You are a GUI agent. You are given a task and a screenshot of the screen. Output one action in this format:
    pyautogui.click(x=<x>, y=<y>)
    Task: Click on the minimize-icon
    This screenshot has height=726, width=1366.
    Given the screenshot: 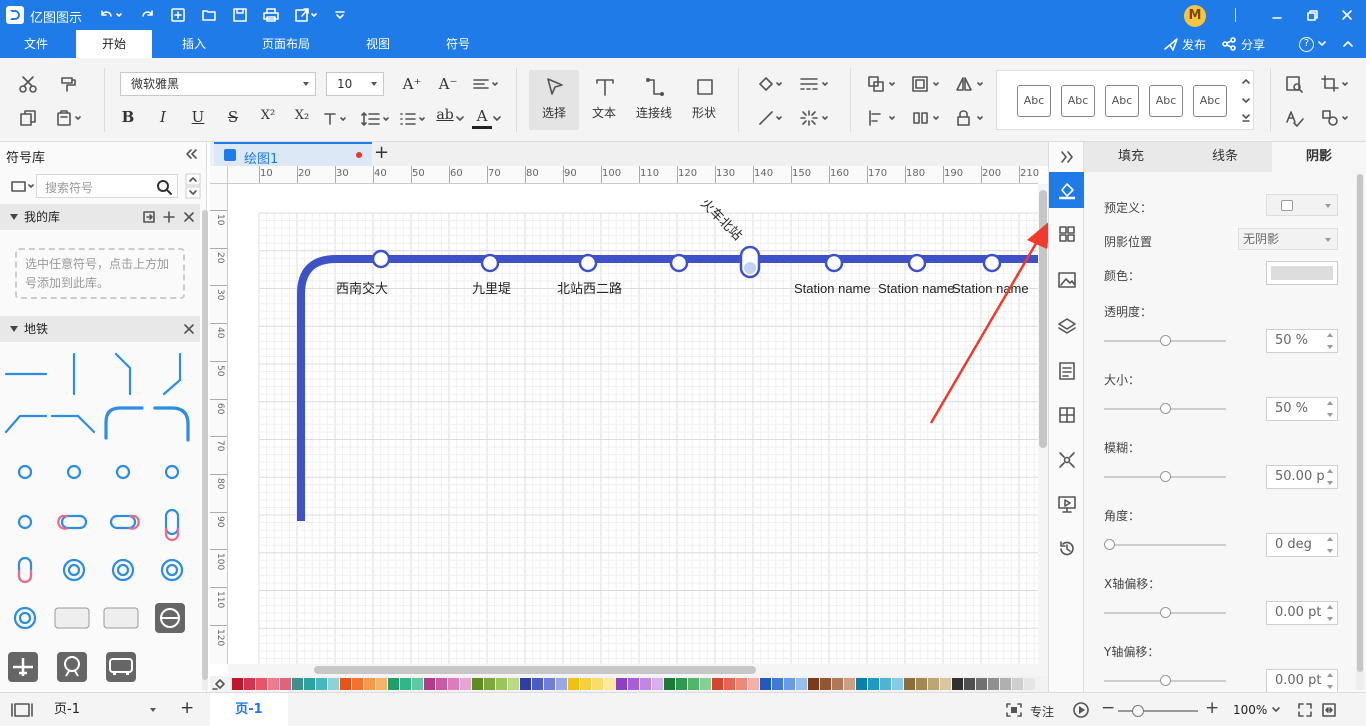 What is the action you would take?
    pyautogui.click(x=1277, y=15)
    